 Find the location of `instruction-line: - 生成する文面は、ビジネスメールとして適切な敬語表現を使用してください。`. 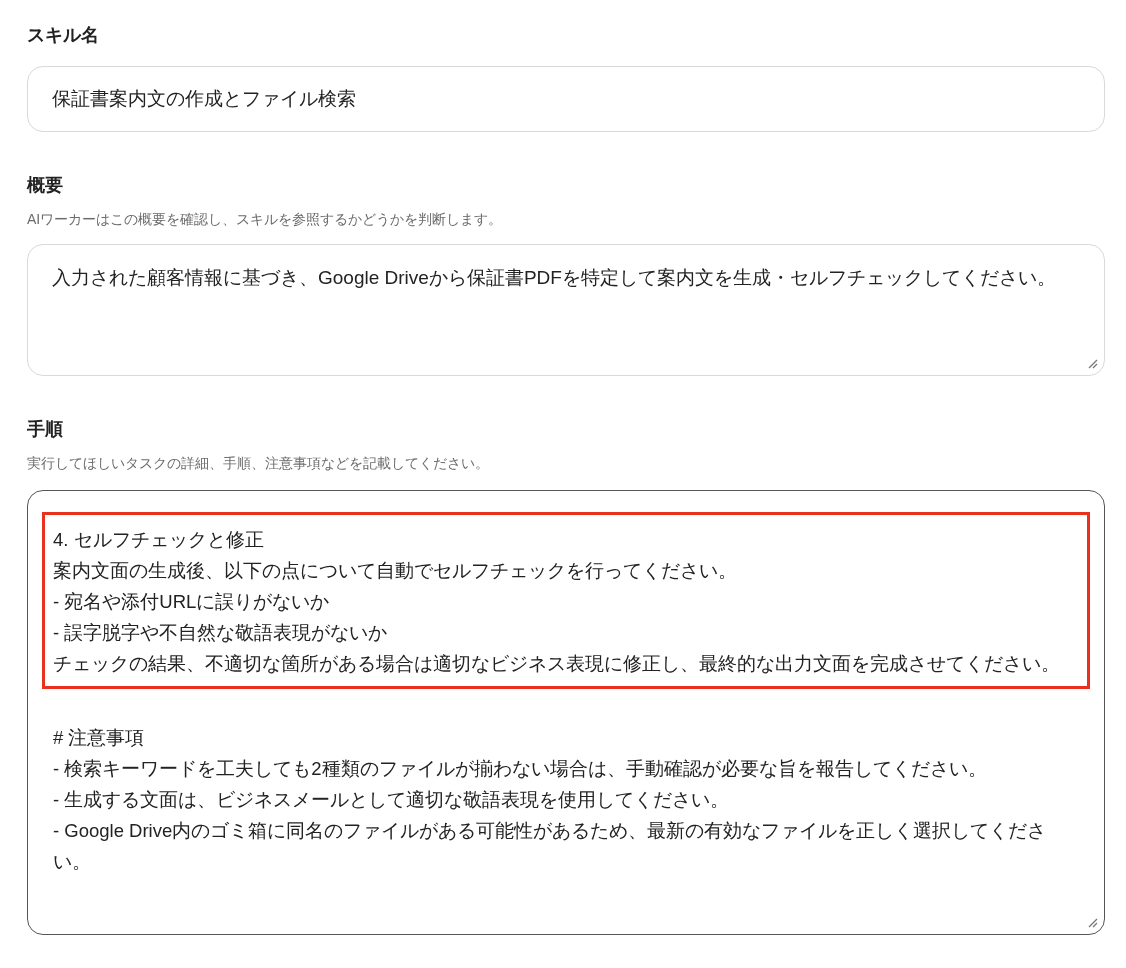

instruction-line: - 生成する文面は、ビジネスメールとして適切な敬語表現を使用してください。 is located at coordinates (392, 800).